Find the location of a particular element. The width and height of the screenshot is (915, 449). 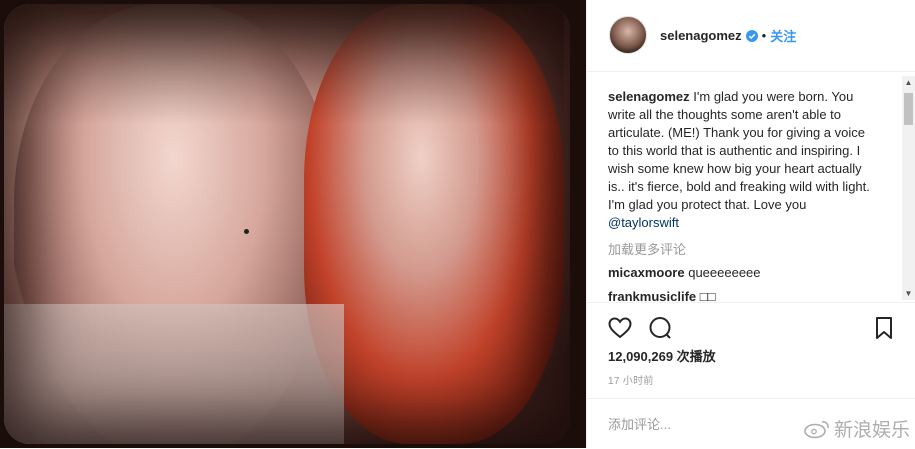

comment-username: frankmusiclife is located at coordinates (652, 295).